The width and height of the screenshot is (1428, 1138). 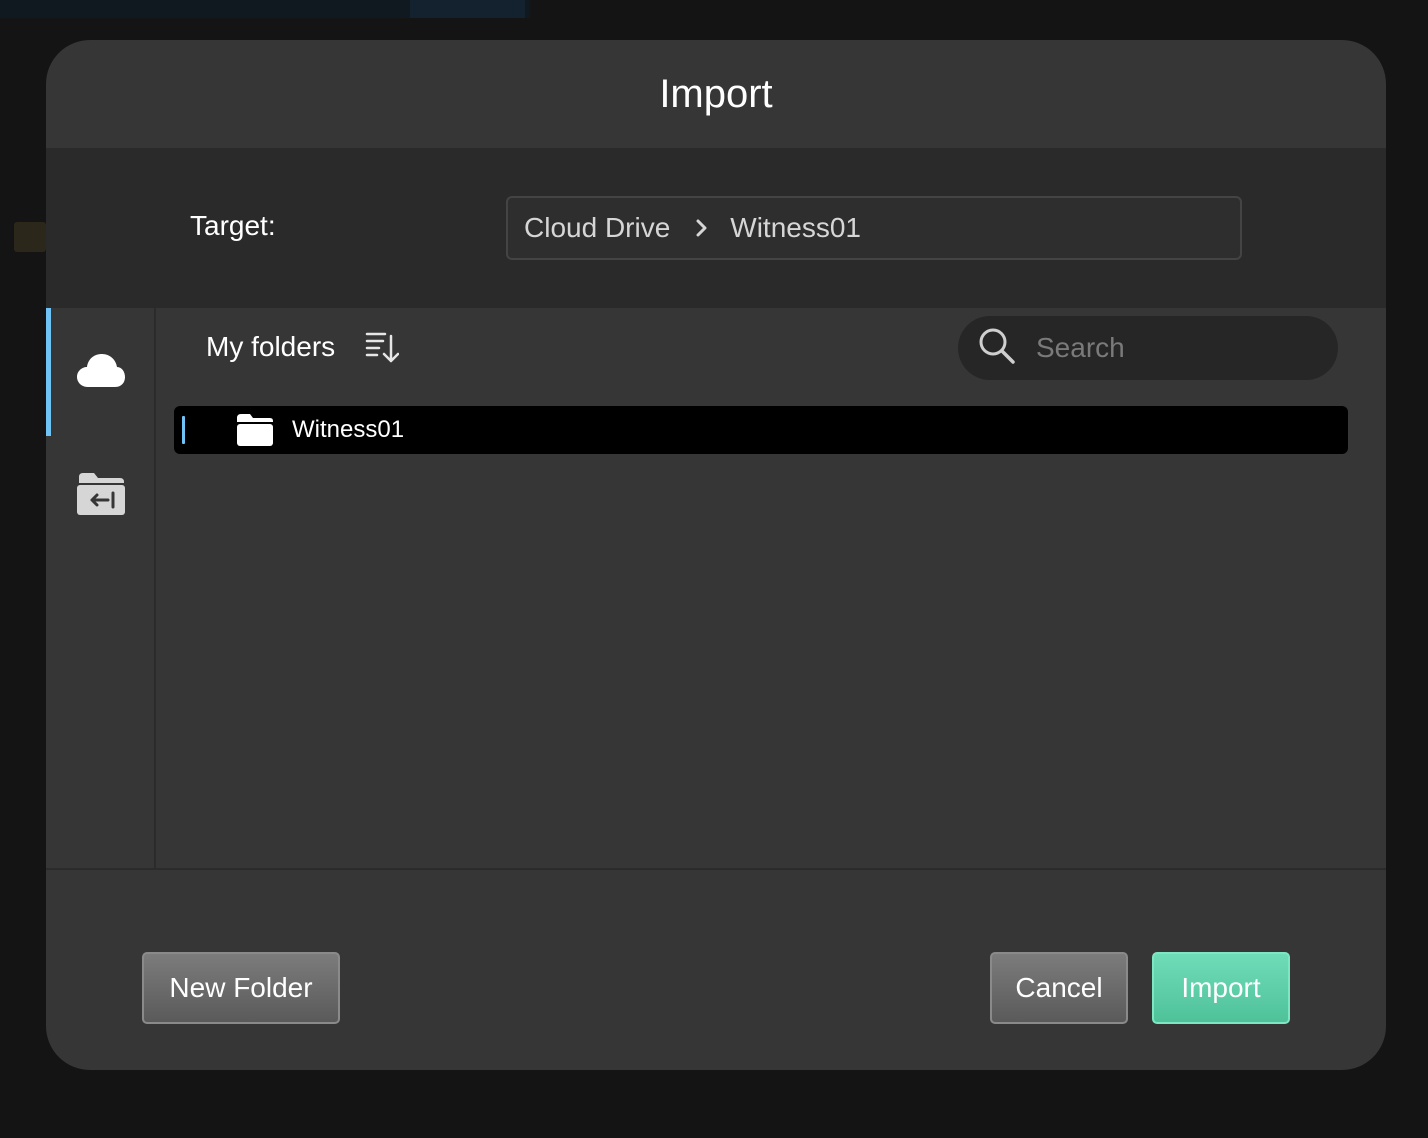 I want to click on target-label: Target:, so click(x=233, y=225).